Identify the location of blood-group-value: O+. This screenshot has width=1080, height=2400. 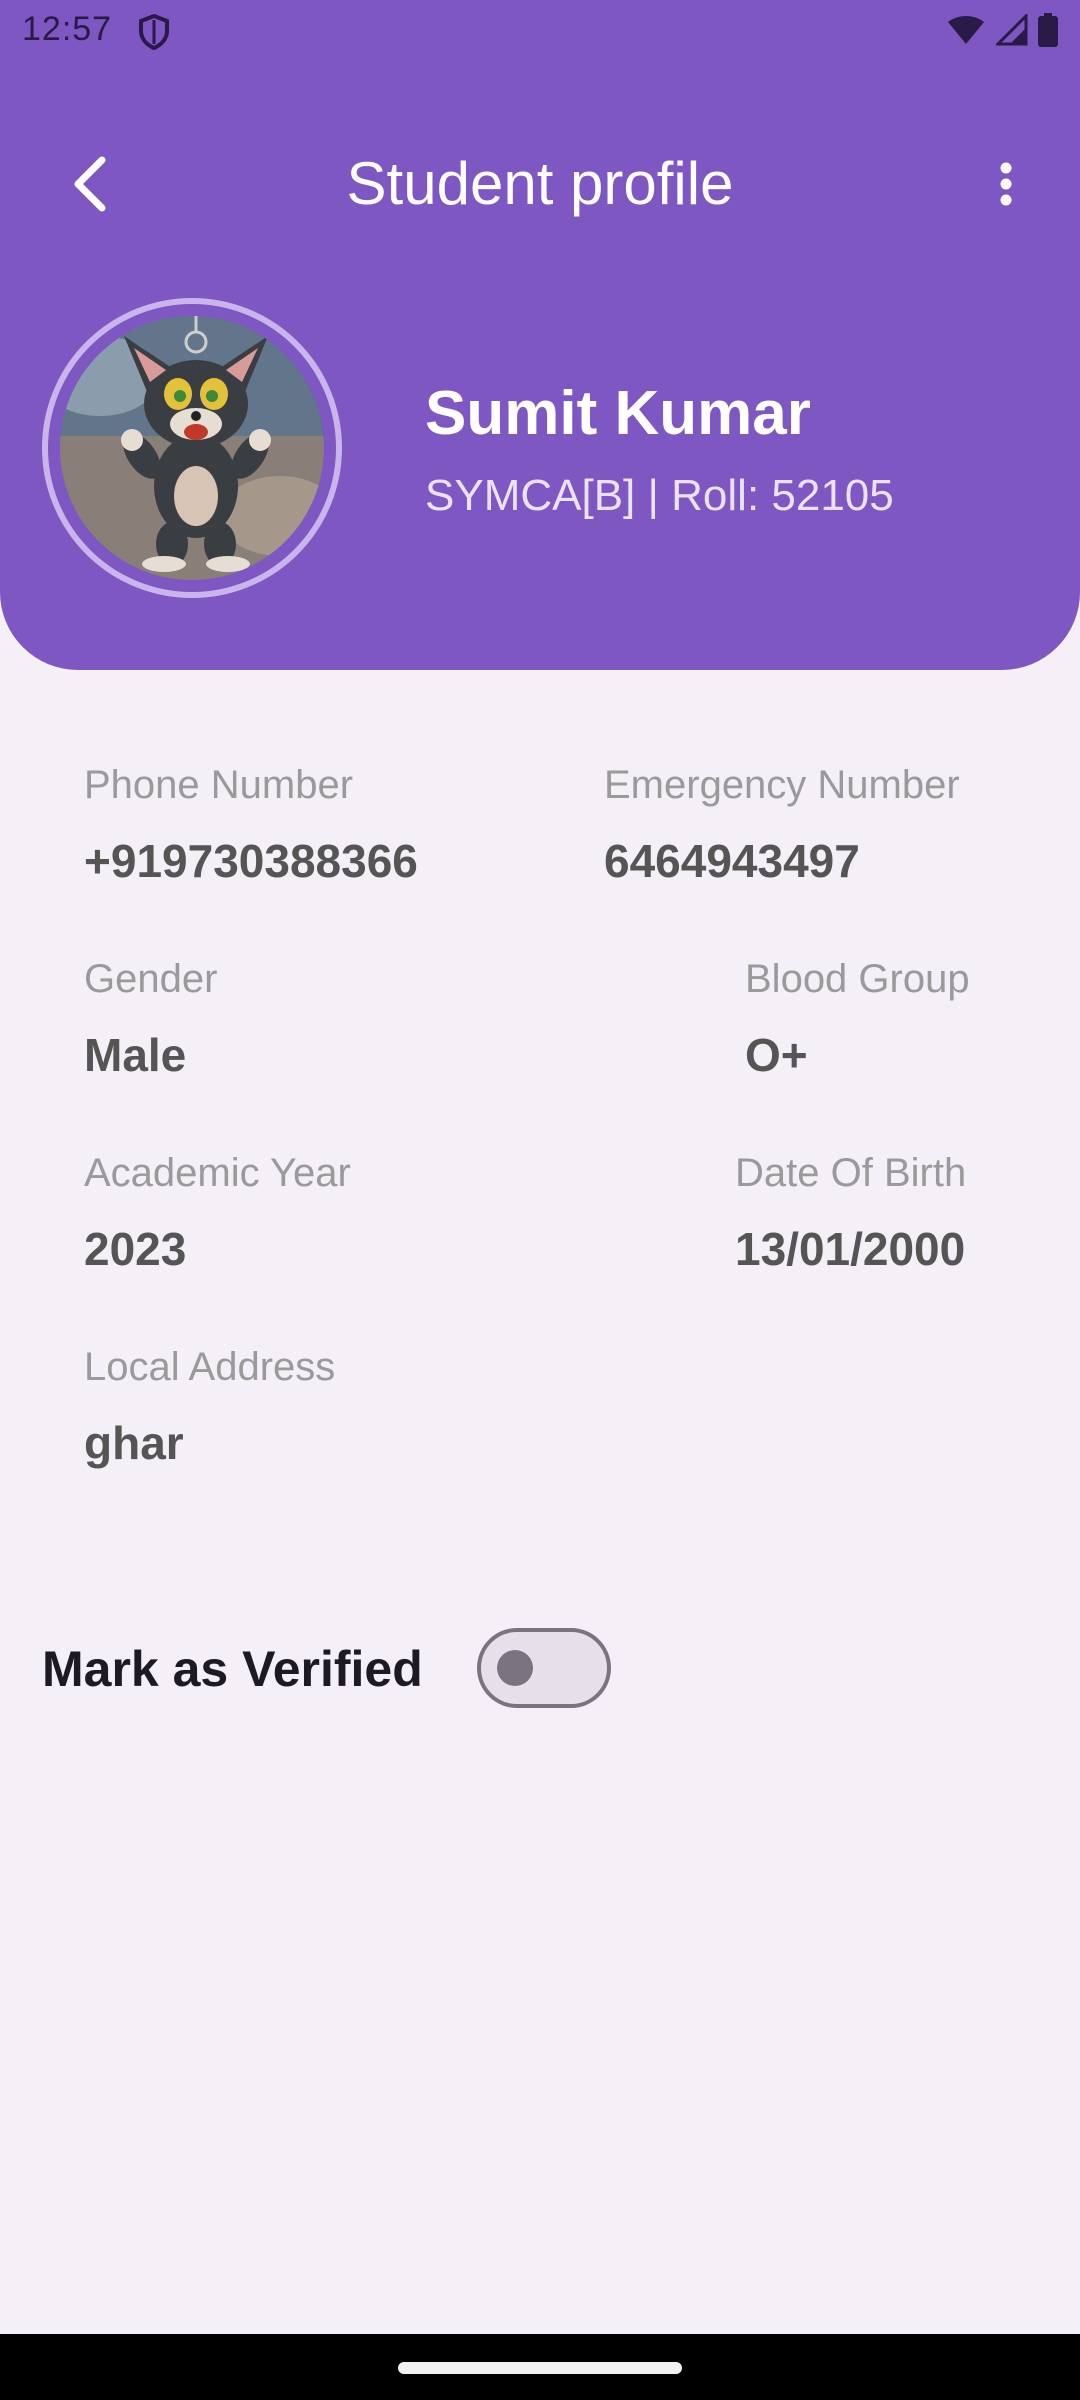
(776, 1055).